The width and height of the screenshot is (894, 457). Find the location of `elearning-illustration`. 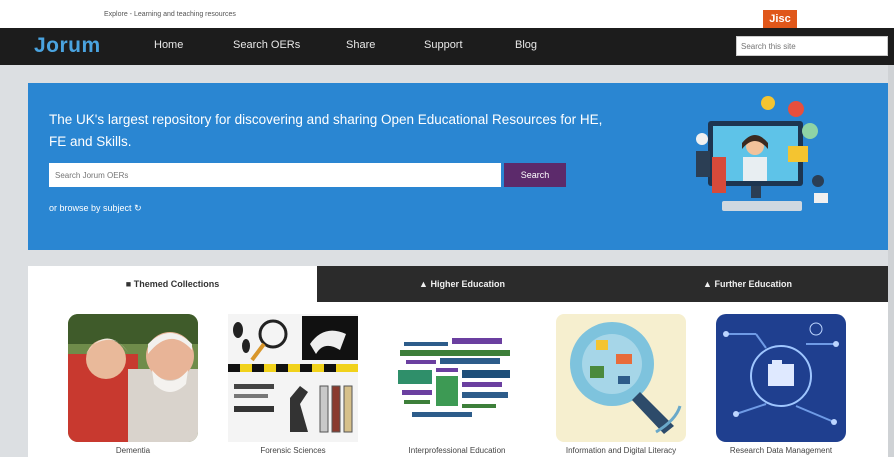

elearning-illustration is located at coordinates (762, 153).